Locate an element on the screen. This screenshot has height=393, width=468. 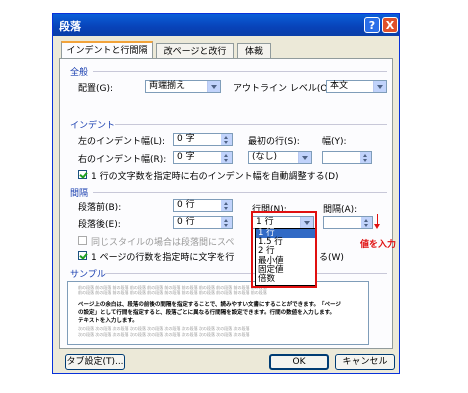
general-heading: 全般 is located at coordinates (79, 73).